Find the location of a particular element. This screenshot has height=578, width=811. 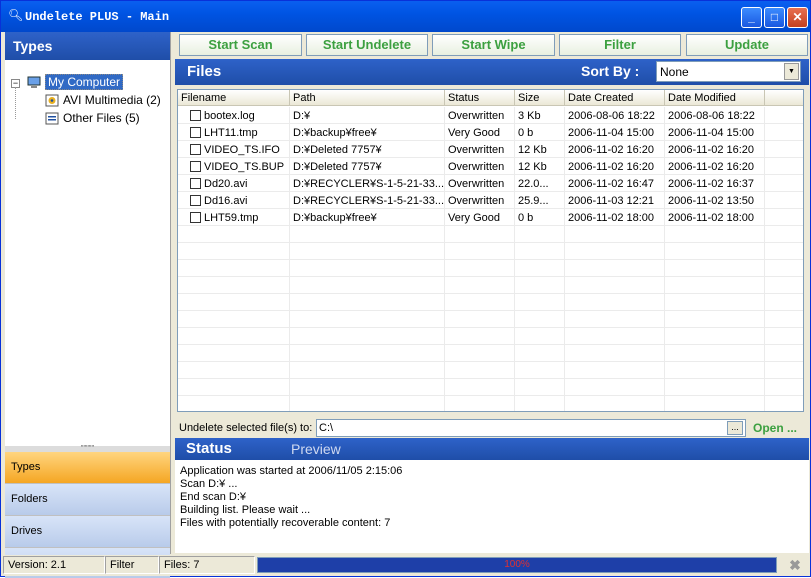

nav-folders-button: Folders is located at coordinates (87, 500).